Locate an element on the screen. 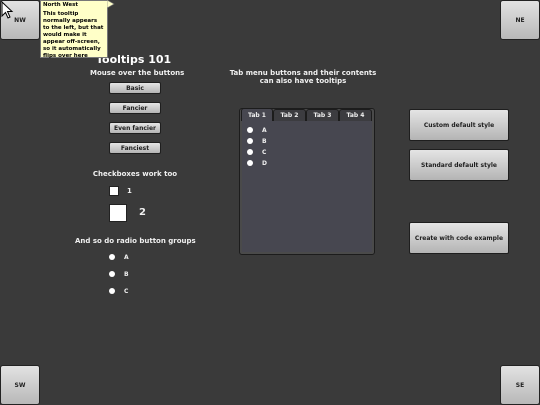 This screenshot has width=540, height=405. standard-default-style-button: Standard default style is located at coordinates (459, 165).